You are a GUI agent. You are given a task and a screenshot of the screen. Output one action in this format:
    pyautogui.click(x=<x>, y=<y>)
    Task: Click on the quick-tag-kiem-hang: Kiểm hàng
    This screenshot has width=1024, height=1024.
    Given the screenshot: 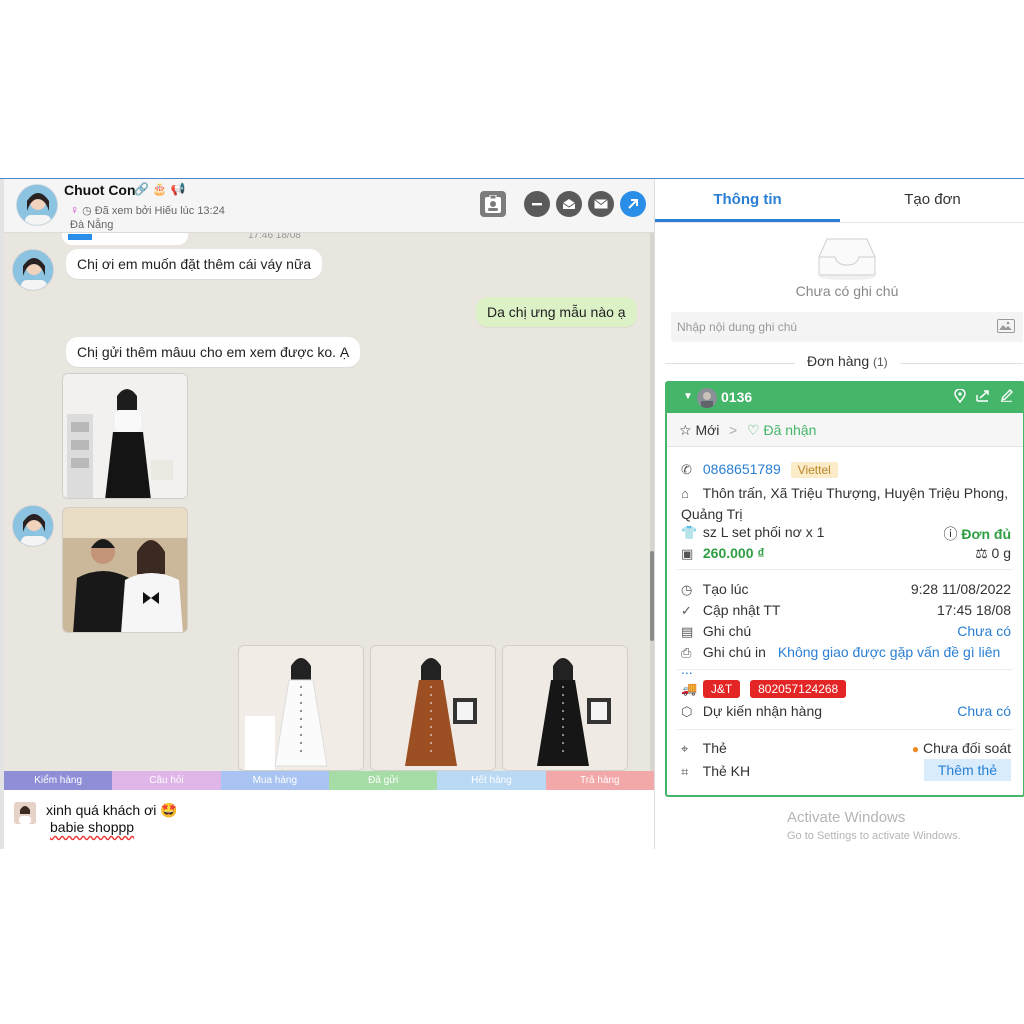 What is the action you would take?
    pyautogui.click(x=58, y=780)
    